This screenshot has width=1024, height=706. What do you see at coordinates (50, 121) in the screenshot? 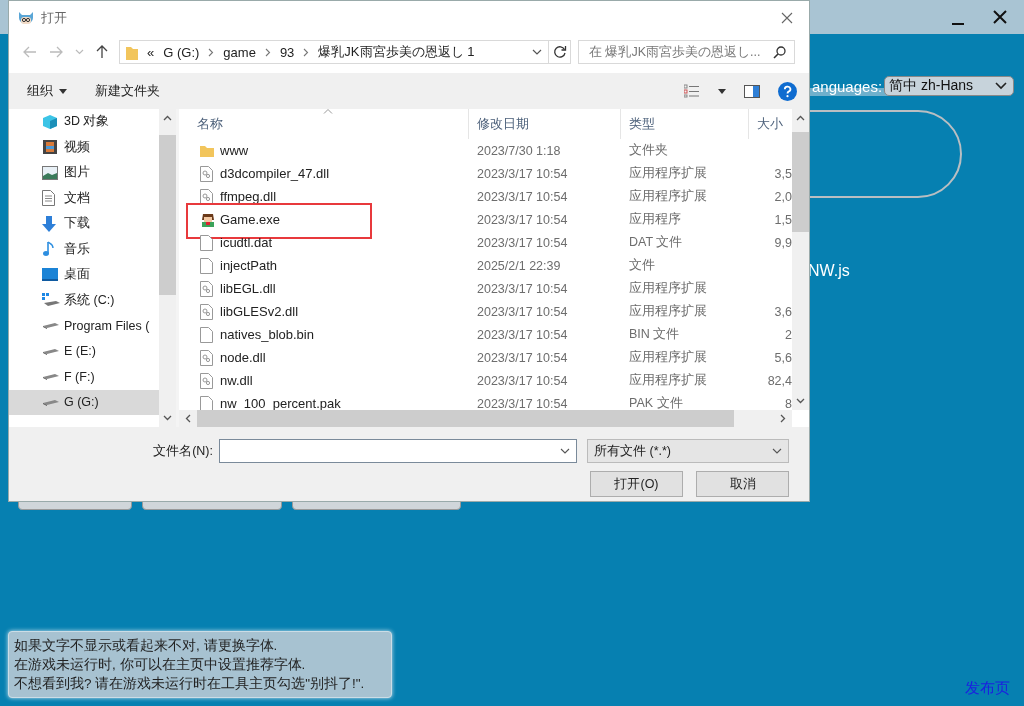
I see `cube-icon` at bounding box center [50, 121].